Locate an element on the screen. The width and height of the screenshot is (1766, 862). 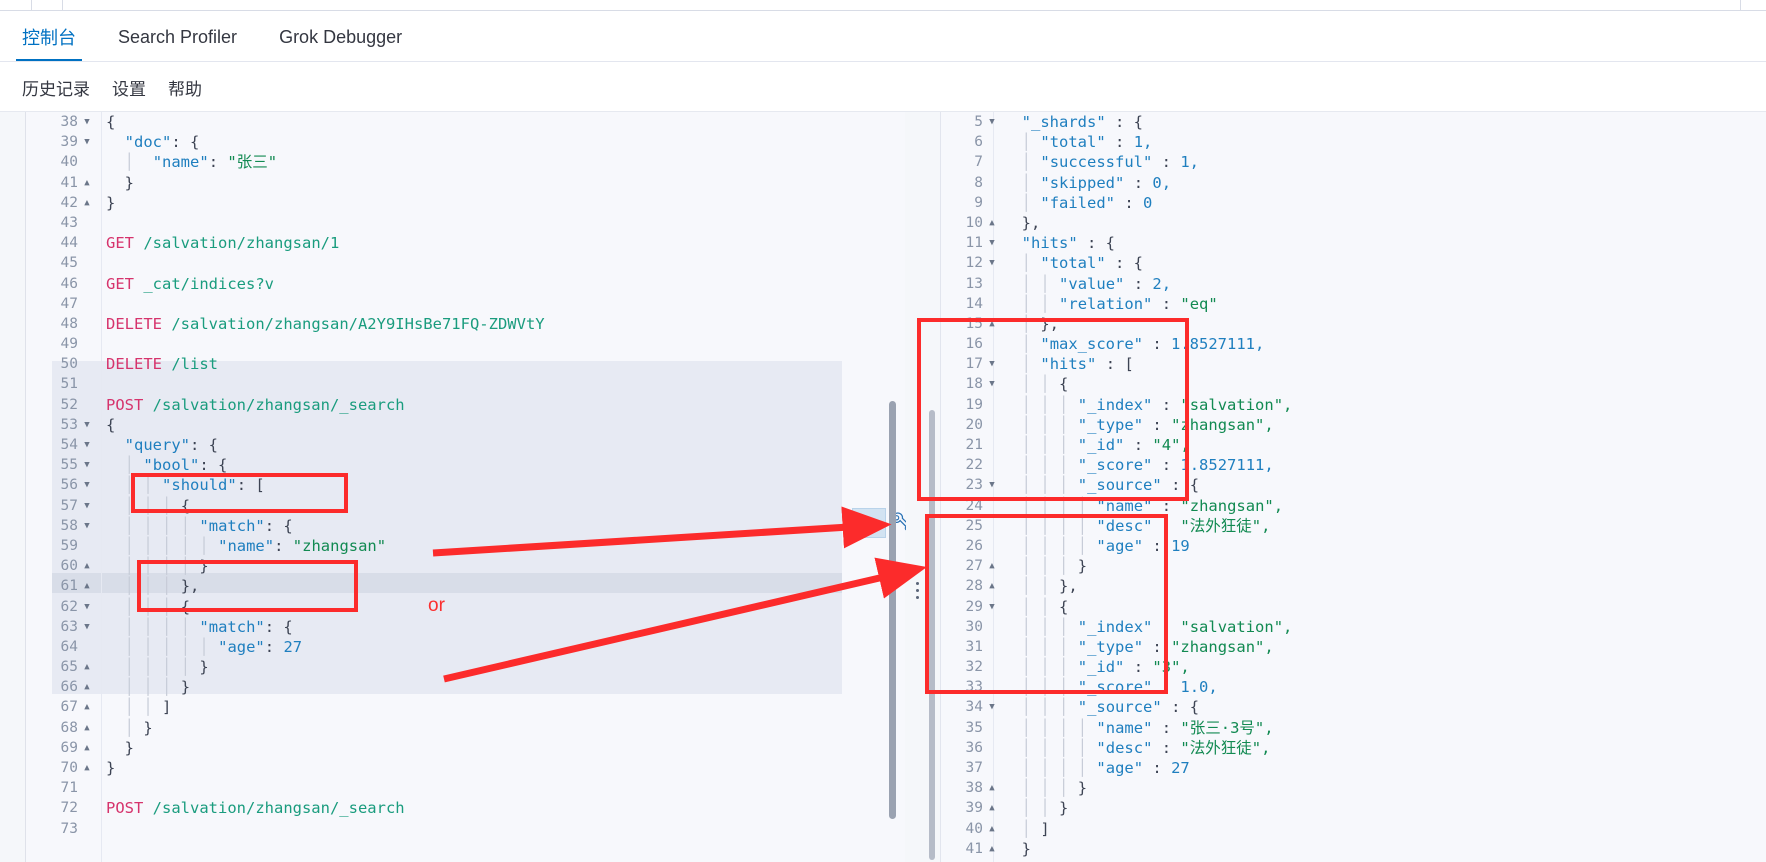
code-line: 39 ▼ "doc": { is located at coordinates (465, 142).